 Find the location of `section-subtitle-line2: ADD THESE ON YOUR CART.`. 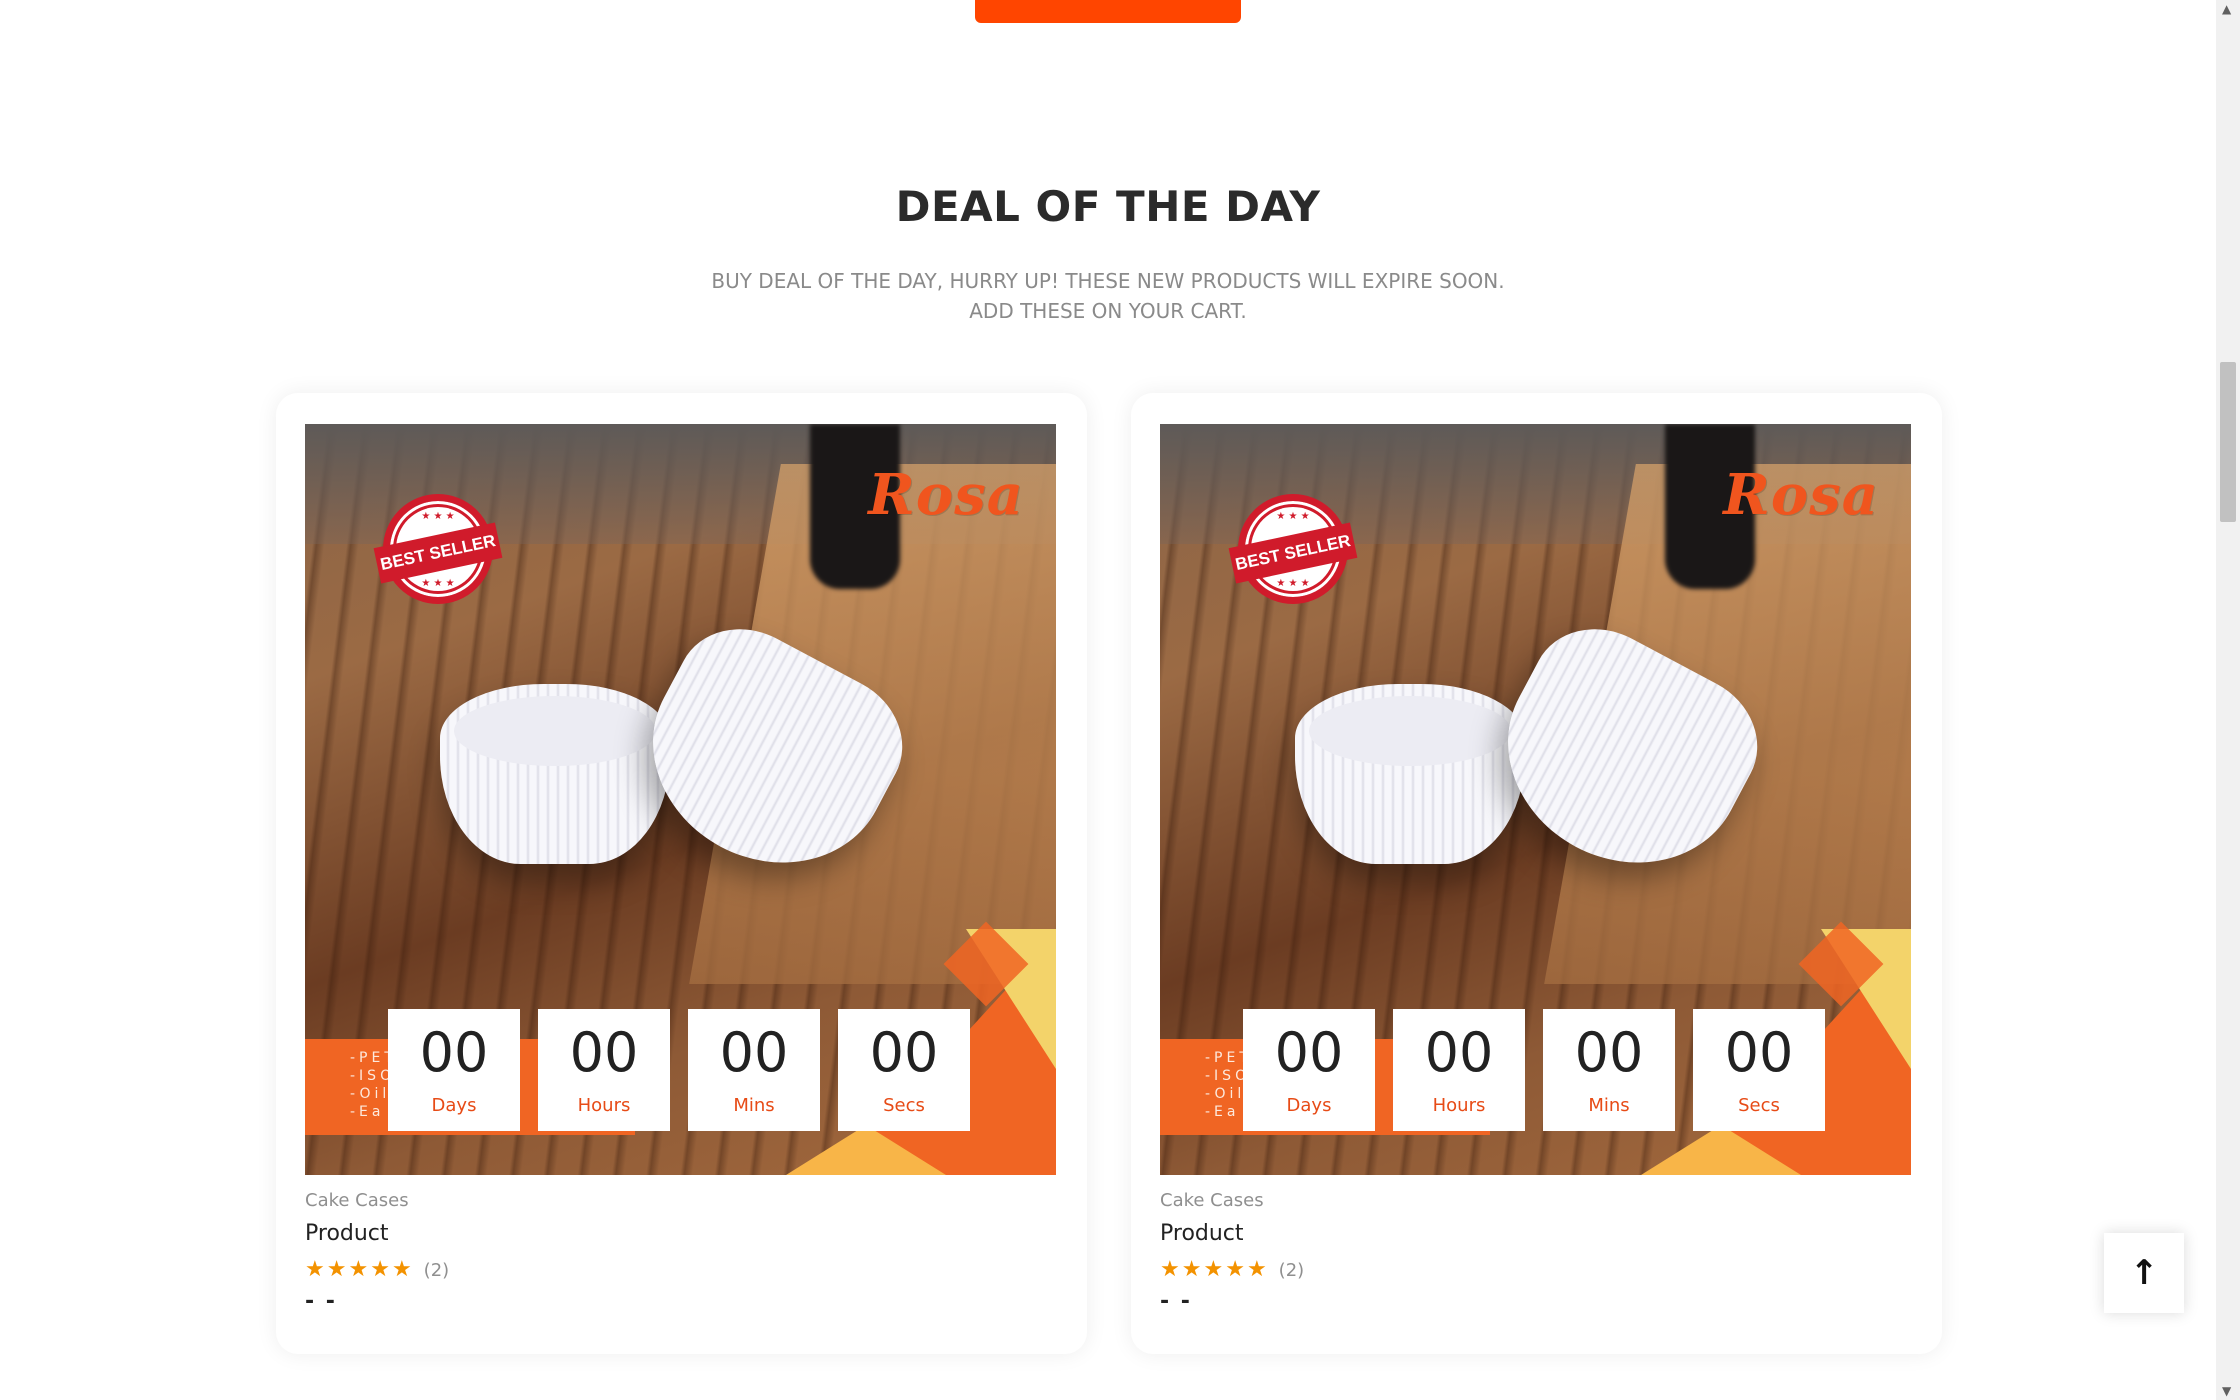

section-subtitle-line2: ADD THESE ON YOUR CART. is located at coordinates (1108, 311).